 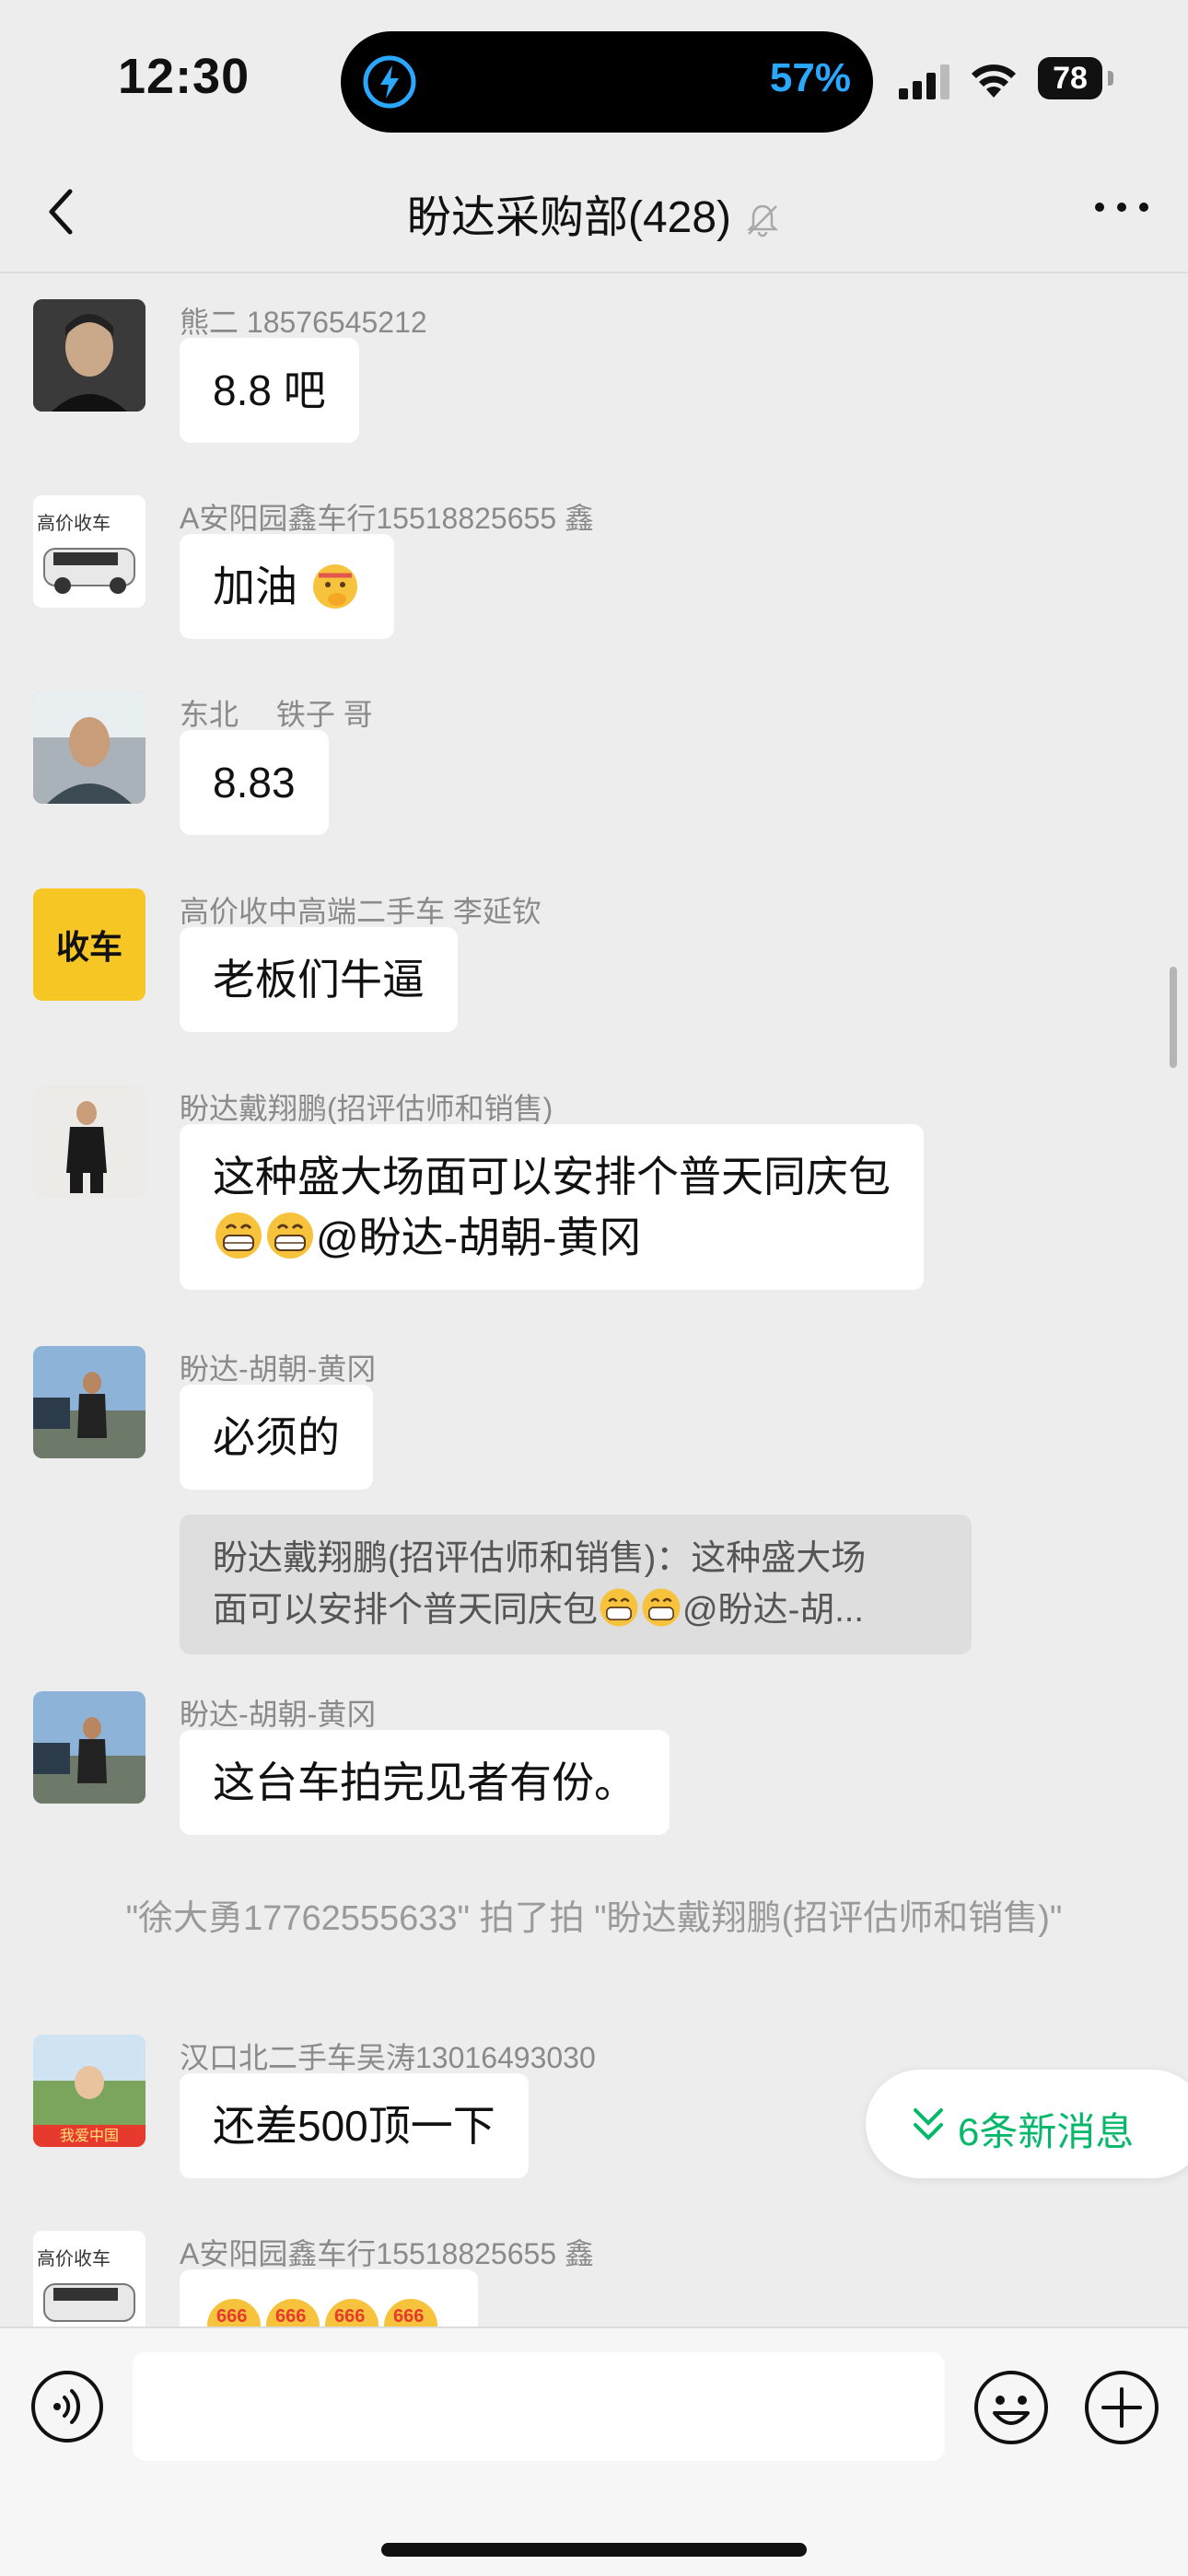 What do you see at coordinates (269, 390) in the screenshot?
I see `message-bubble: 8.8 吧` at bounding box center [269, 390].